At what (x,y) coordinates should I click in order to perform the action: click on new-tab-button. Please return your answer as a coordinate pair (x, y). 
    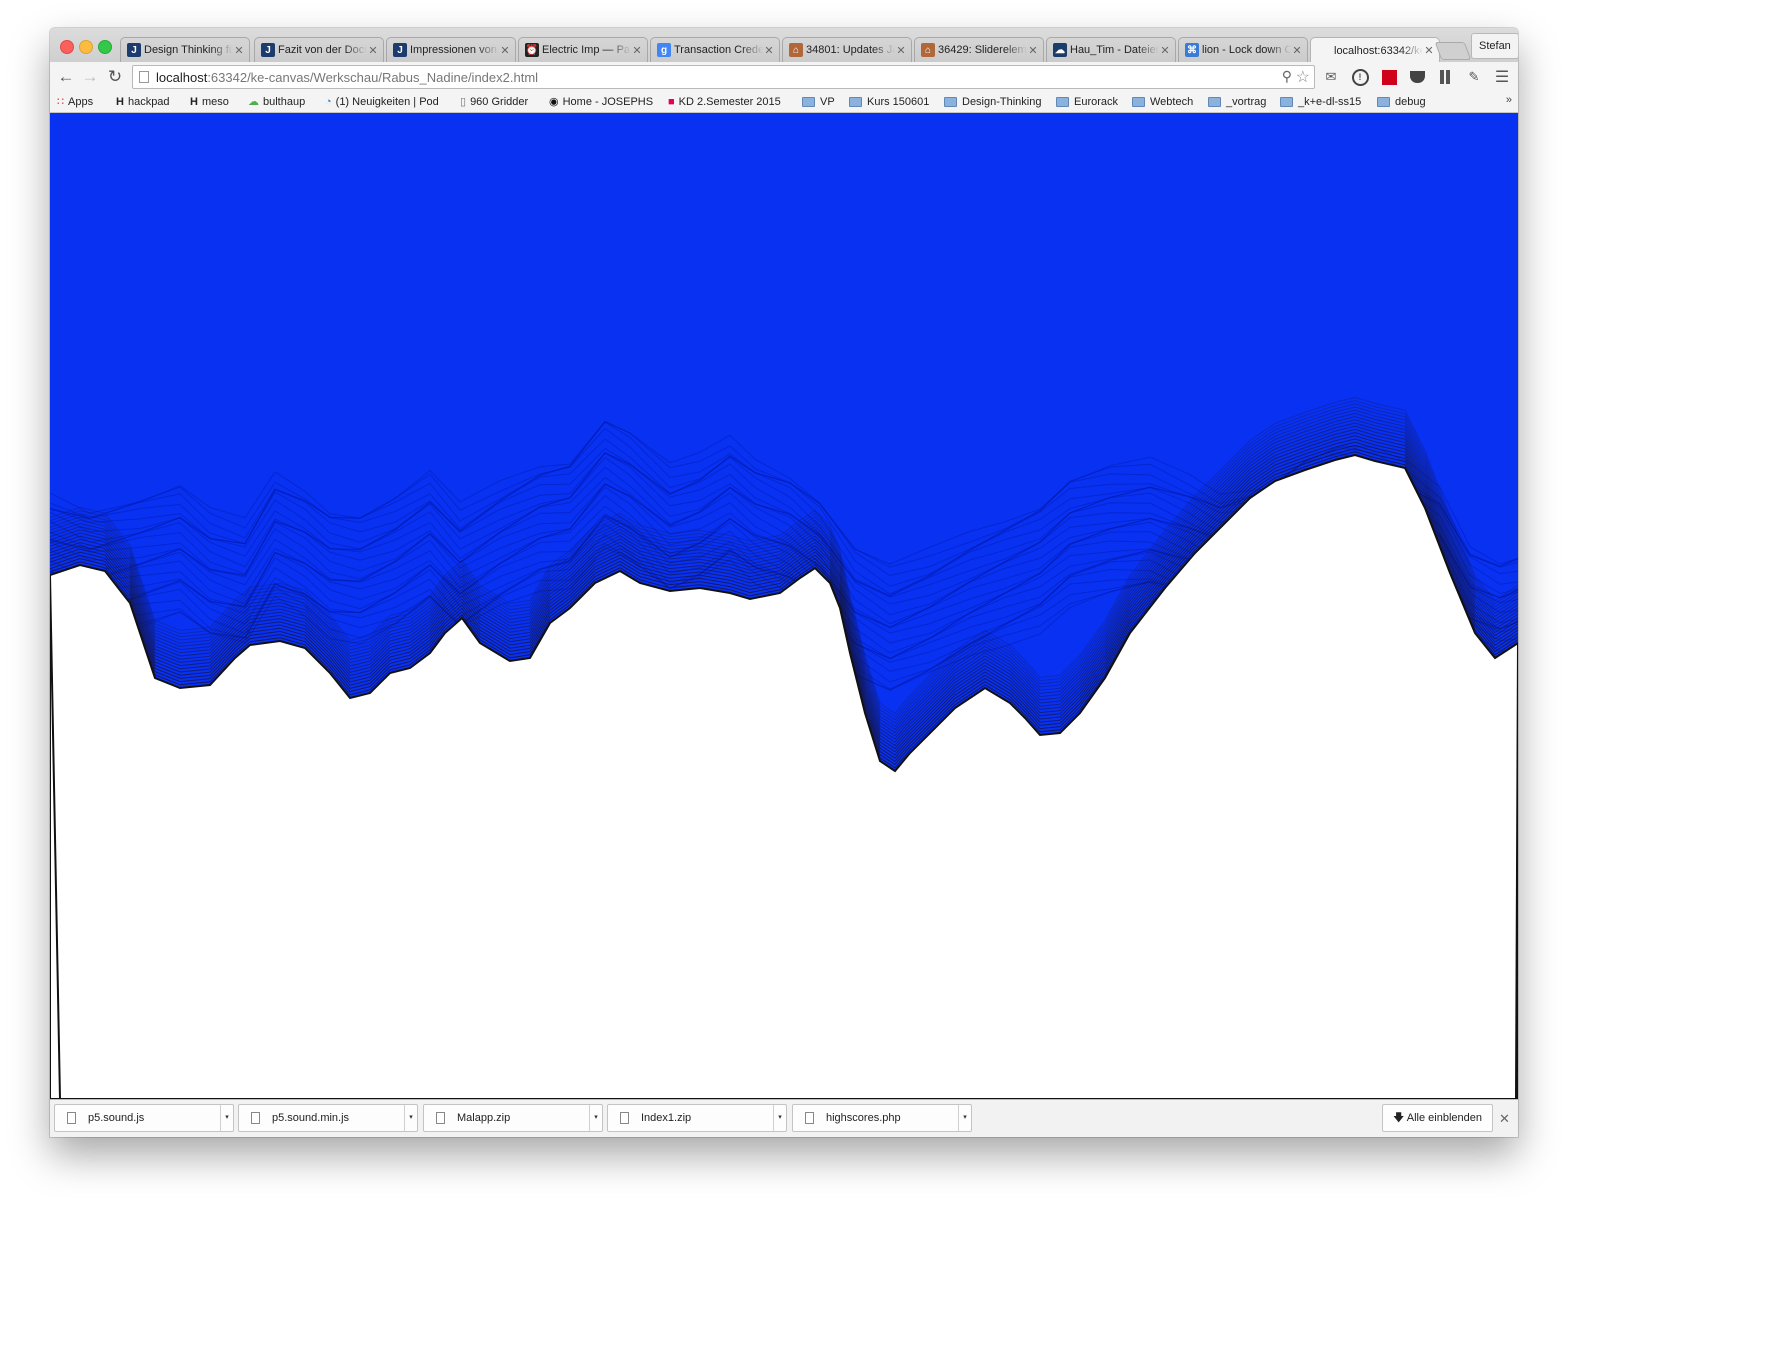
    Looking at the image, I should click on (1453, 51).